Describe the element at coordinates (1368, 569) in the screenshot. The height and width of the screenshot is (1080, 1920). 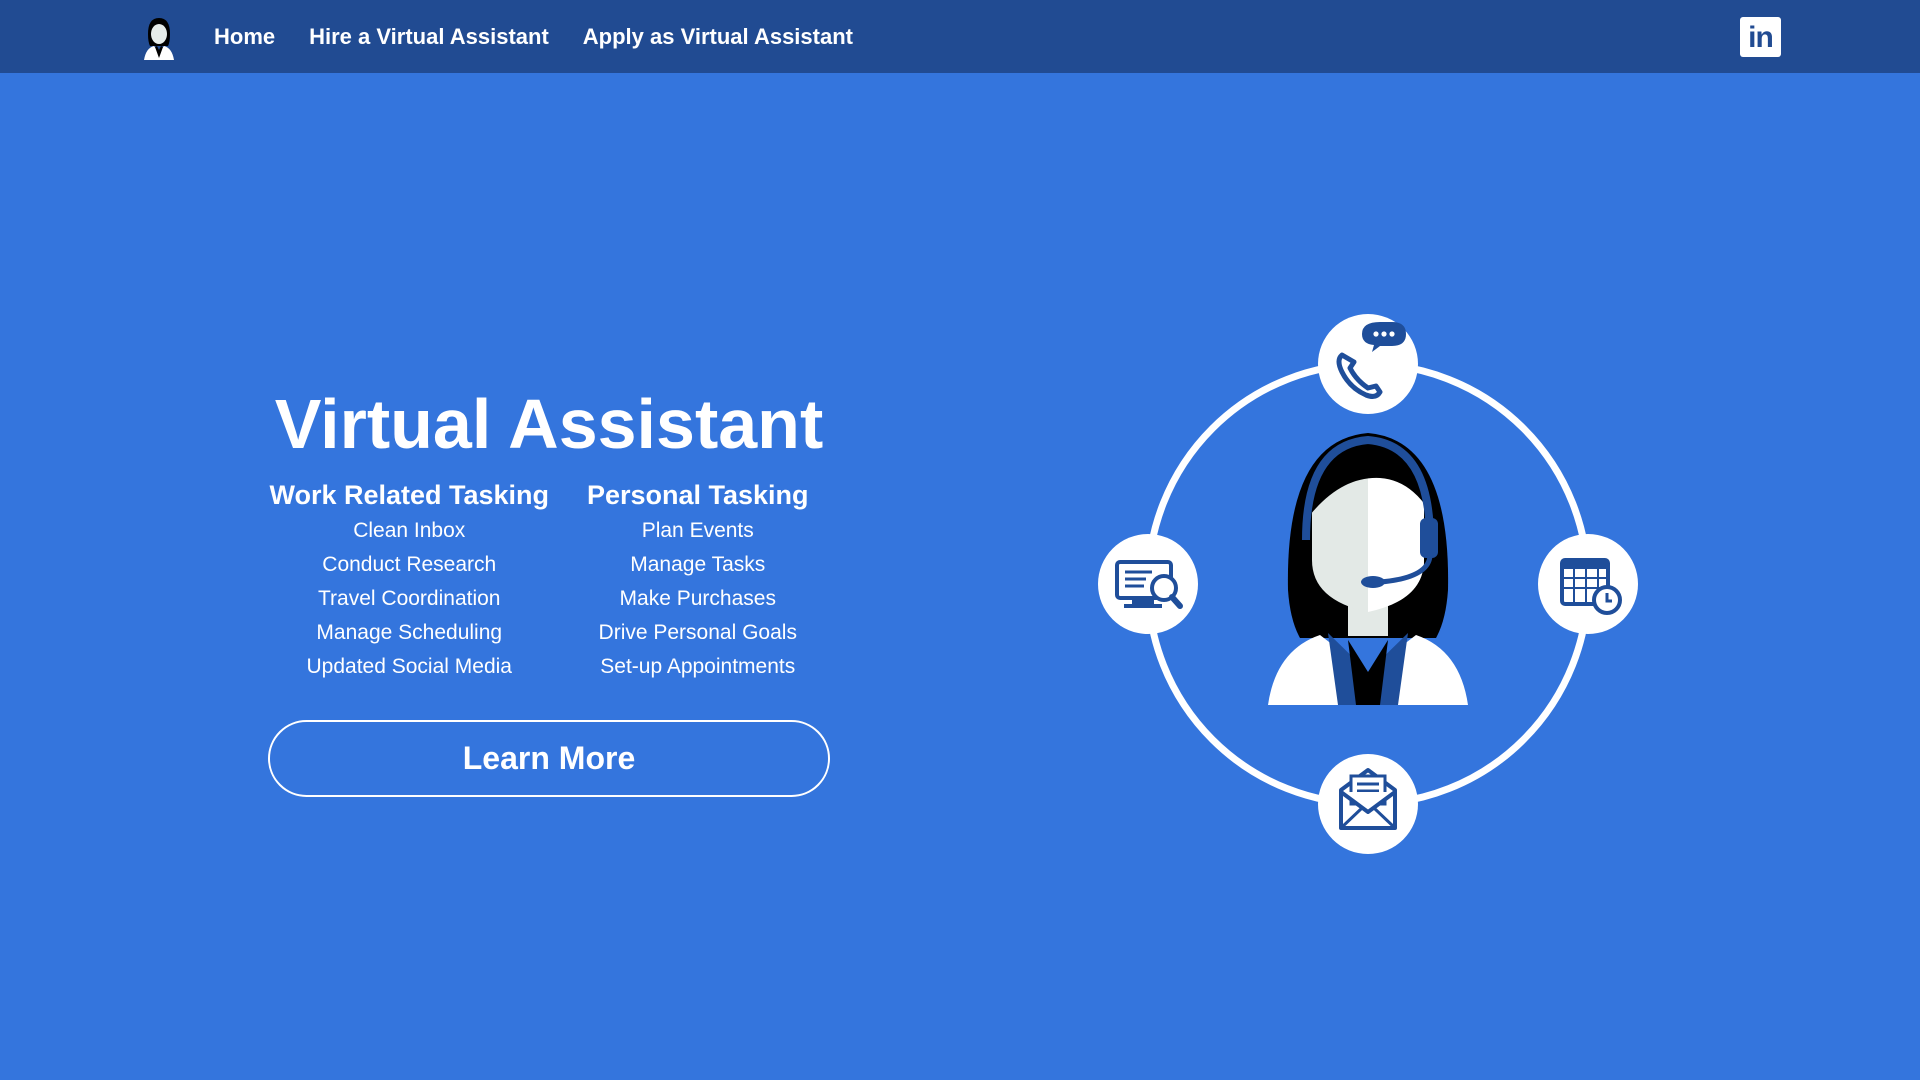
I see `assistant-headset-icon` at that location.